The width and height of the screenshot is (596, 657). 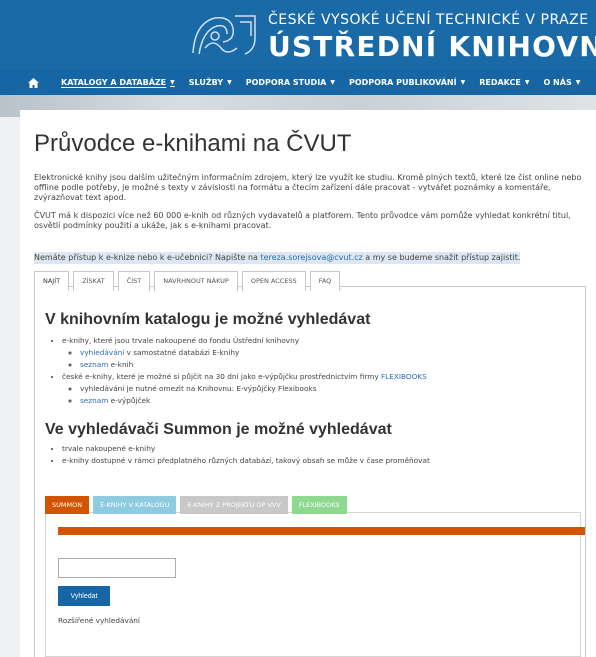 What do you see at coordinates (286, 82) in the screenshot?
I see `nav-label: PODPORA STUDIA` at bounding box center [286, 82].